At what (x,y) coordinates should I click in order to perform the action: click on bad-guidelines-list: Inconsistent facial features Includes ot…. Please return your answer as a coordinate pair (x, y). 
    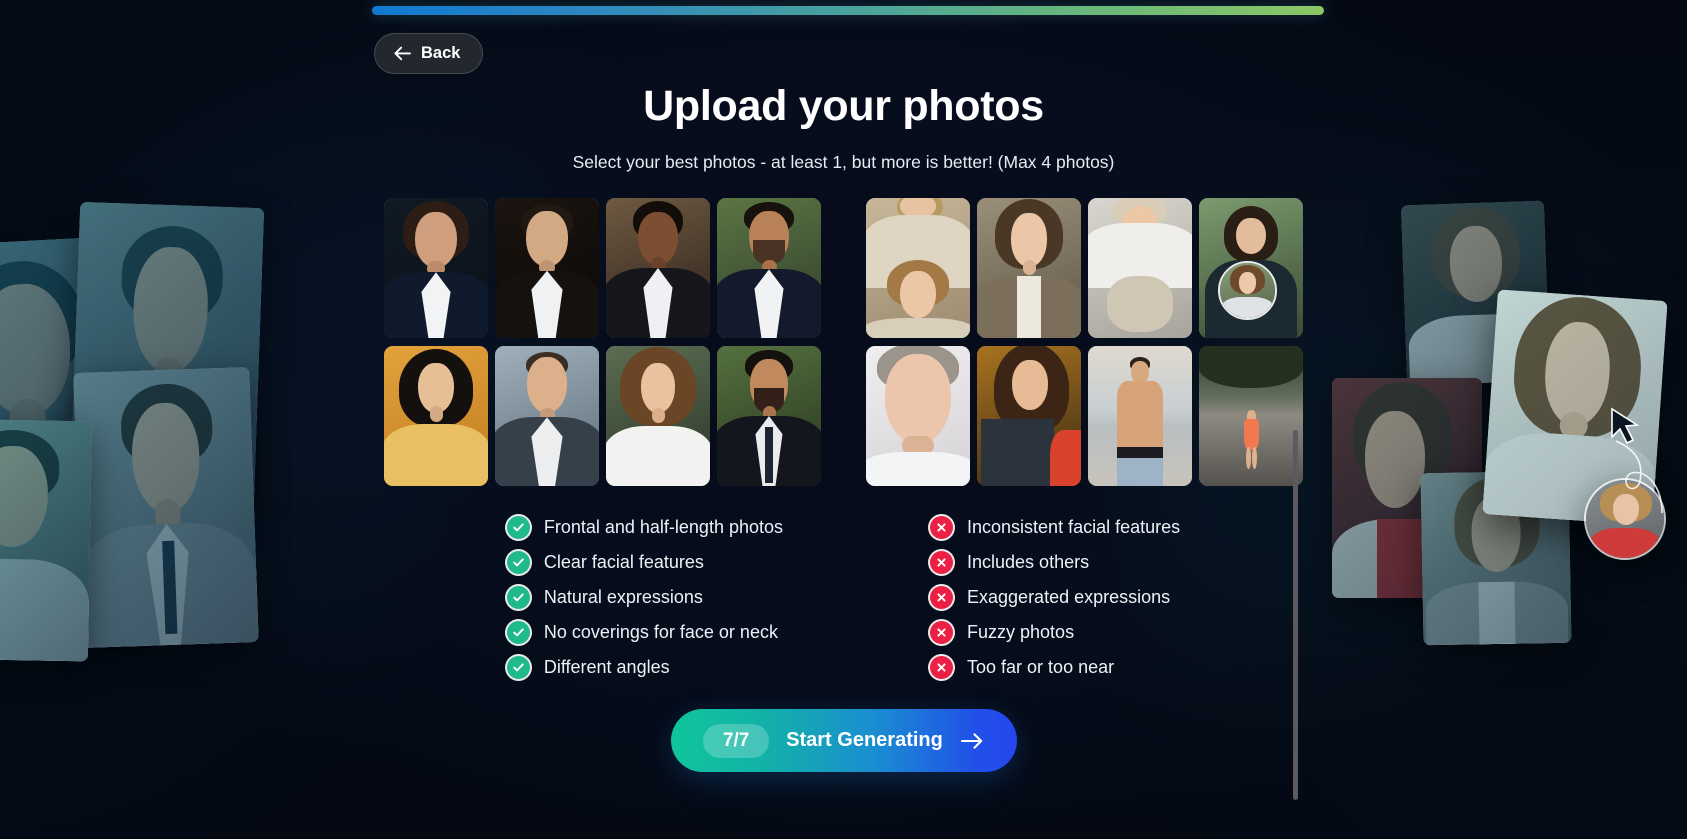
    Looking at the image, I should click on (1055, 597).